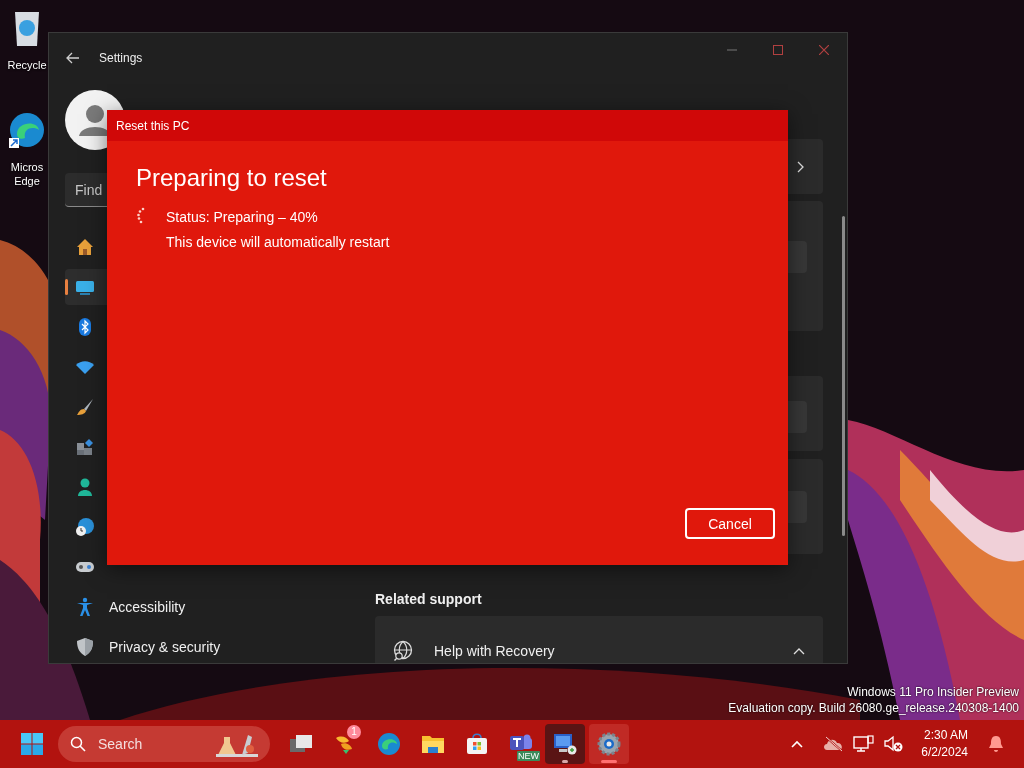 The width and height of the screenshot is (1024, 768). What do you see at coordinates (945, 735) in the screenshot?
I see `clock-time: 2:30 AM` at bounding box center [945, 735].